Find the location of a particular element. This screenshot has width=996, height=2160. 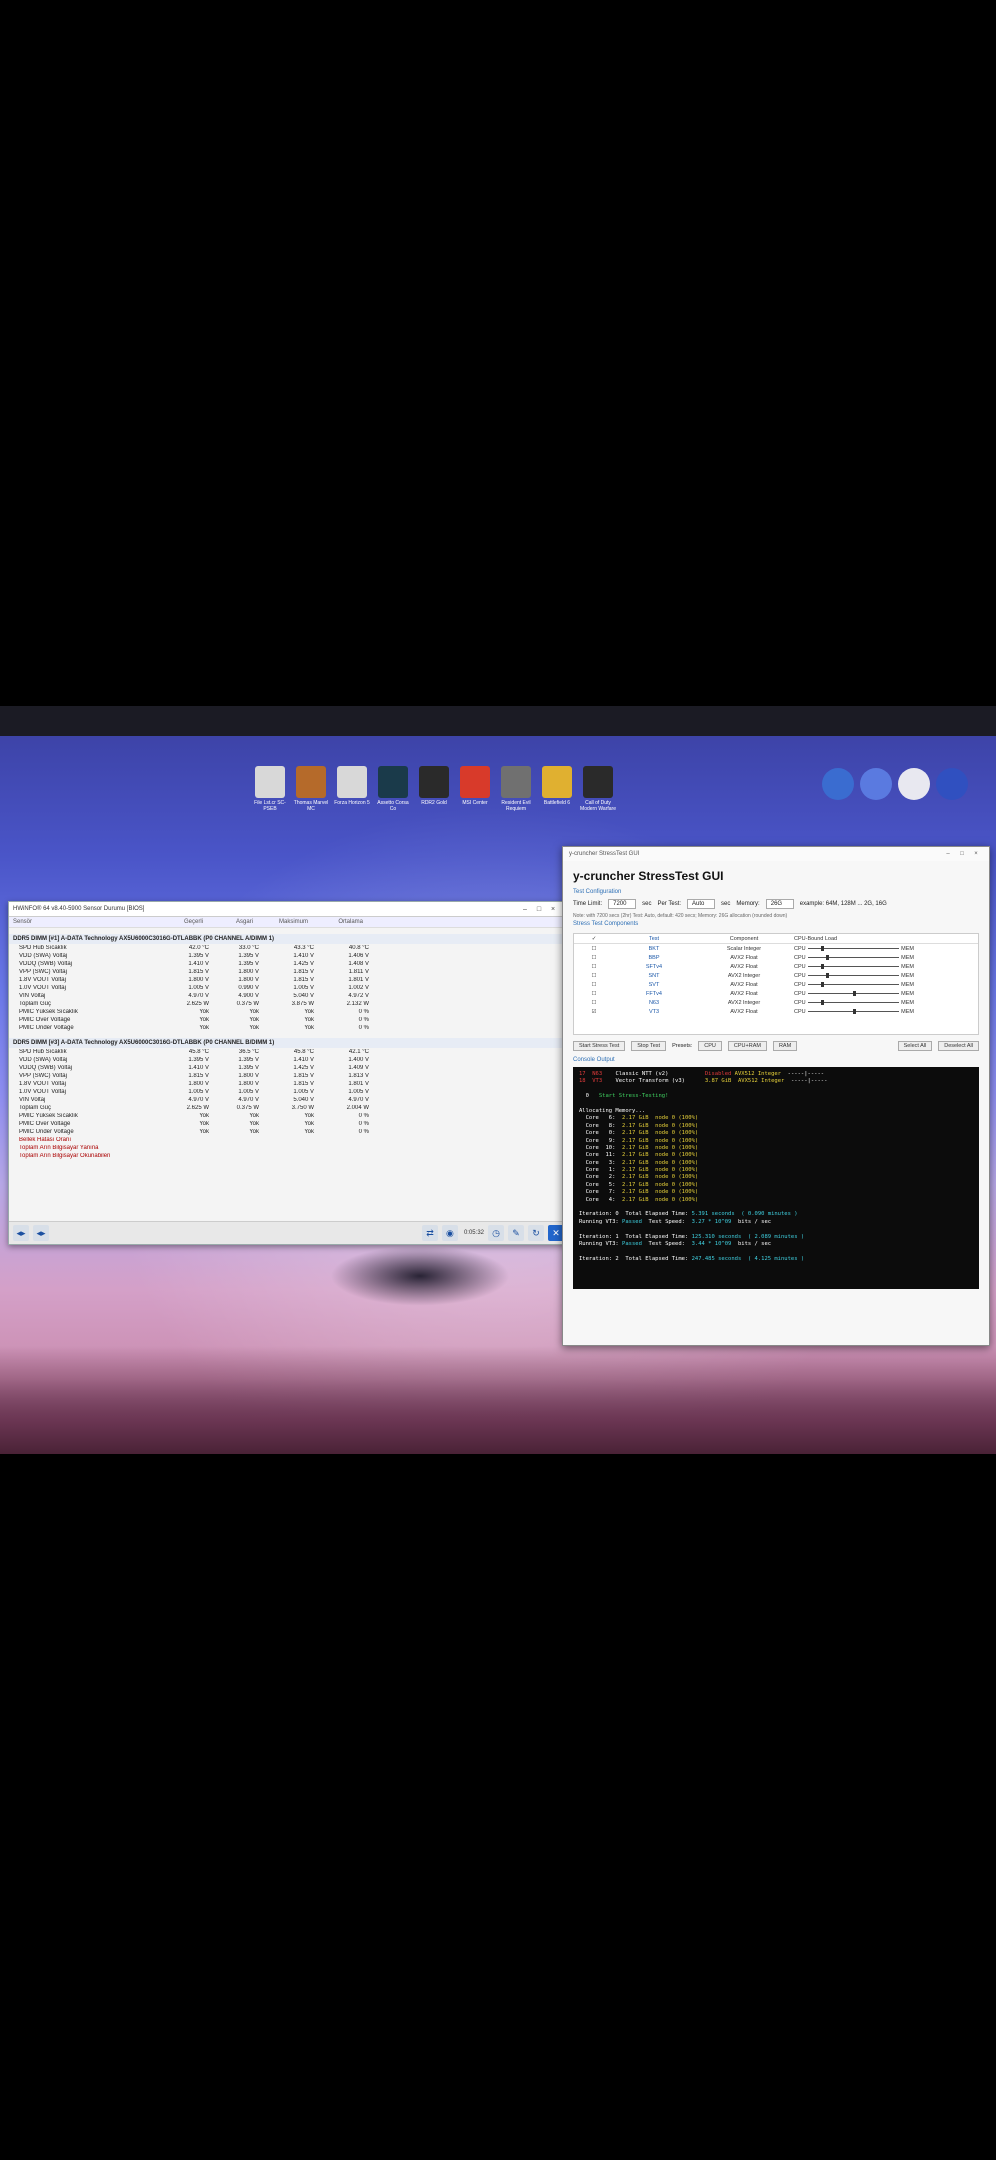

test-row: ☐ SFTv4 AVX2 Float CPU MEM is located at coordinates (776, 966).